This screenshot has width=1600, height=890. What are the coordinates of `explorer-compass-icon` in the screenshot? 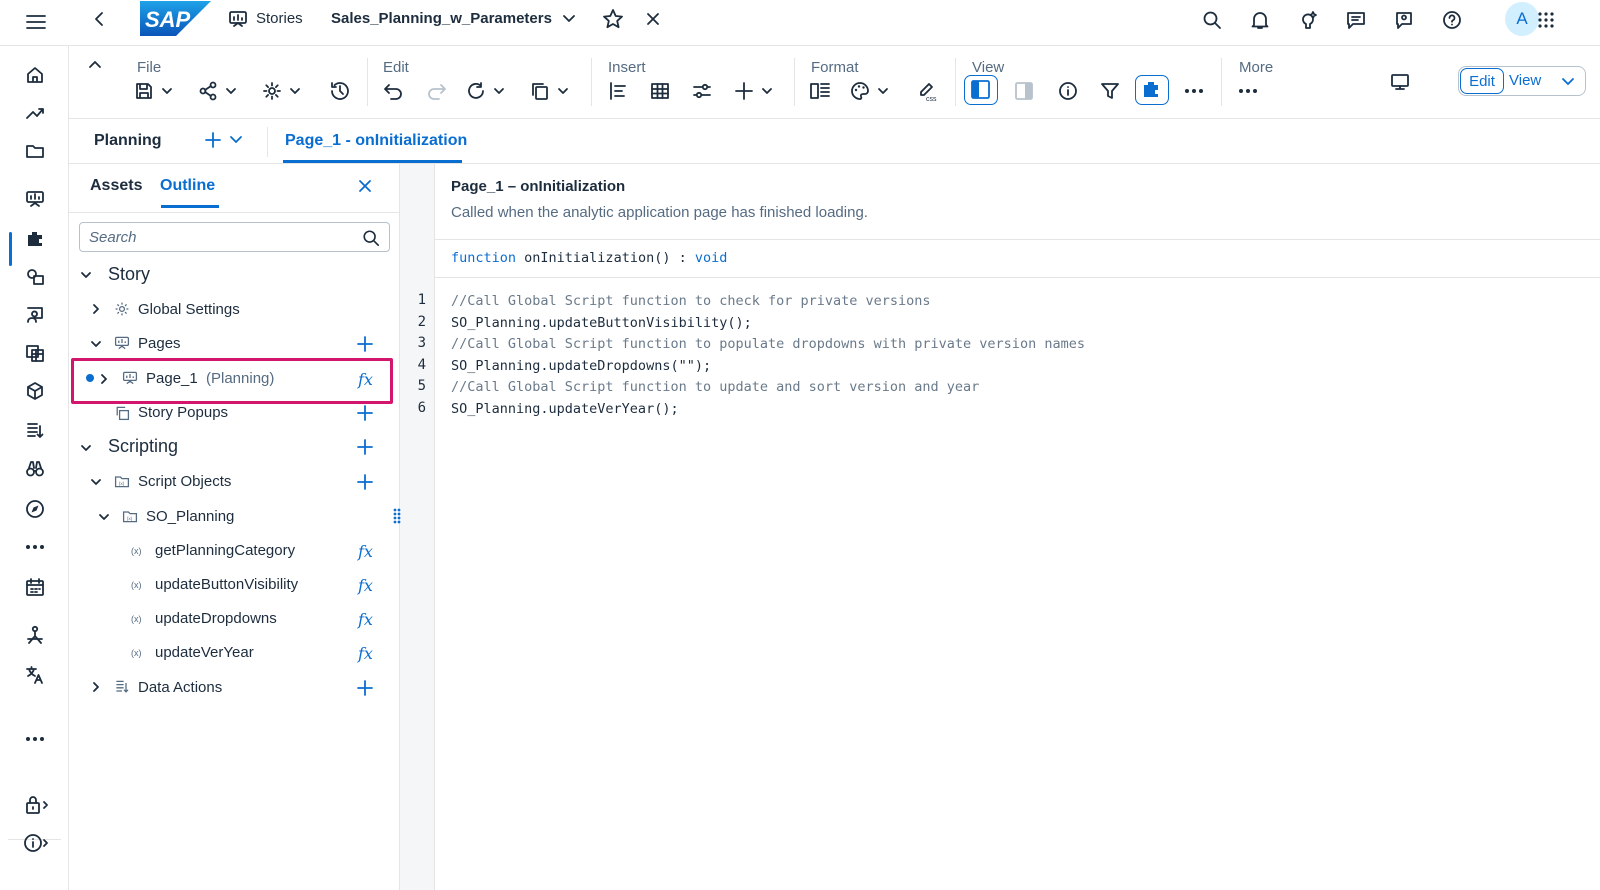 It's located at (35, 509).